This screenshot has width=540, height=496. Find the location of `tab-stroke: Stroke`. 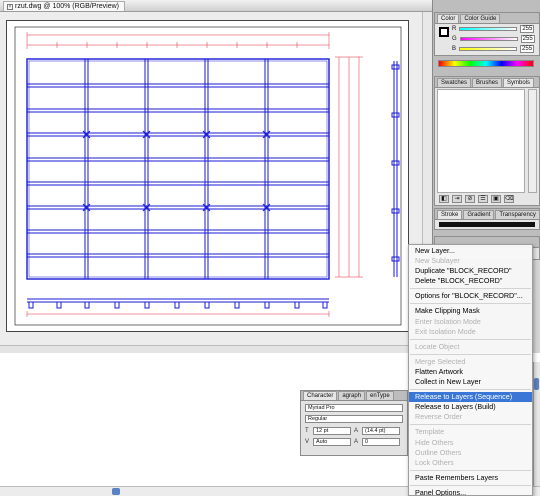

tab-stroke: Stroke is located at coordinates (450, 214).